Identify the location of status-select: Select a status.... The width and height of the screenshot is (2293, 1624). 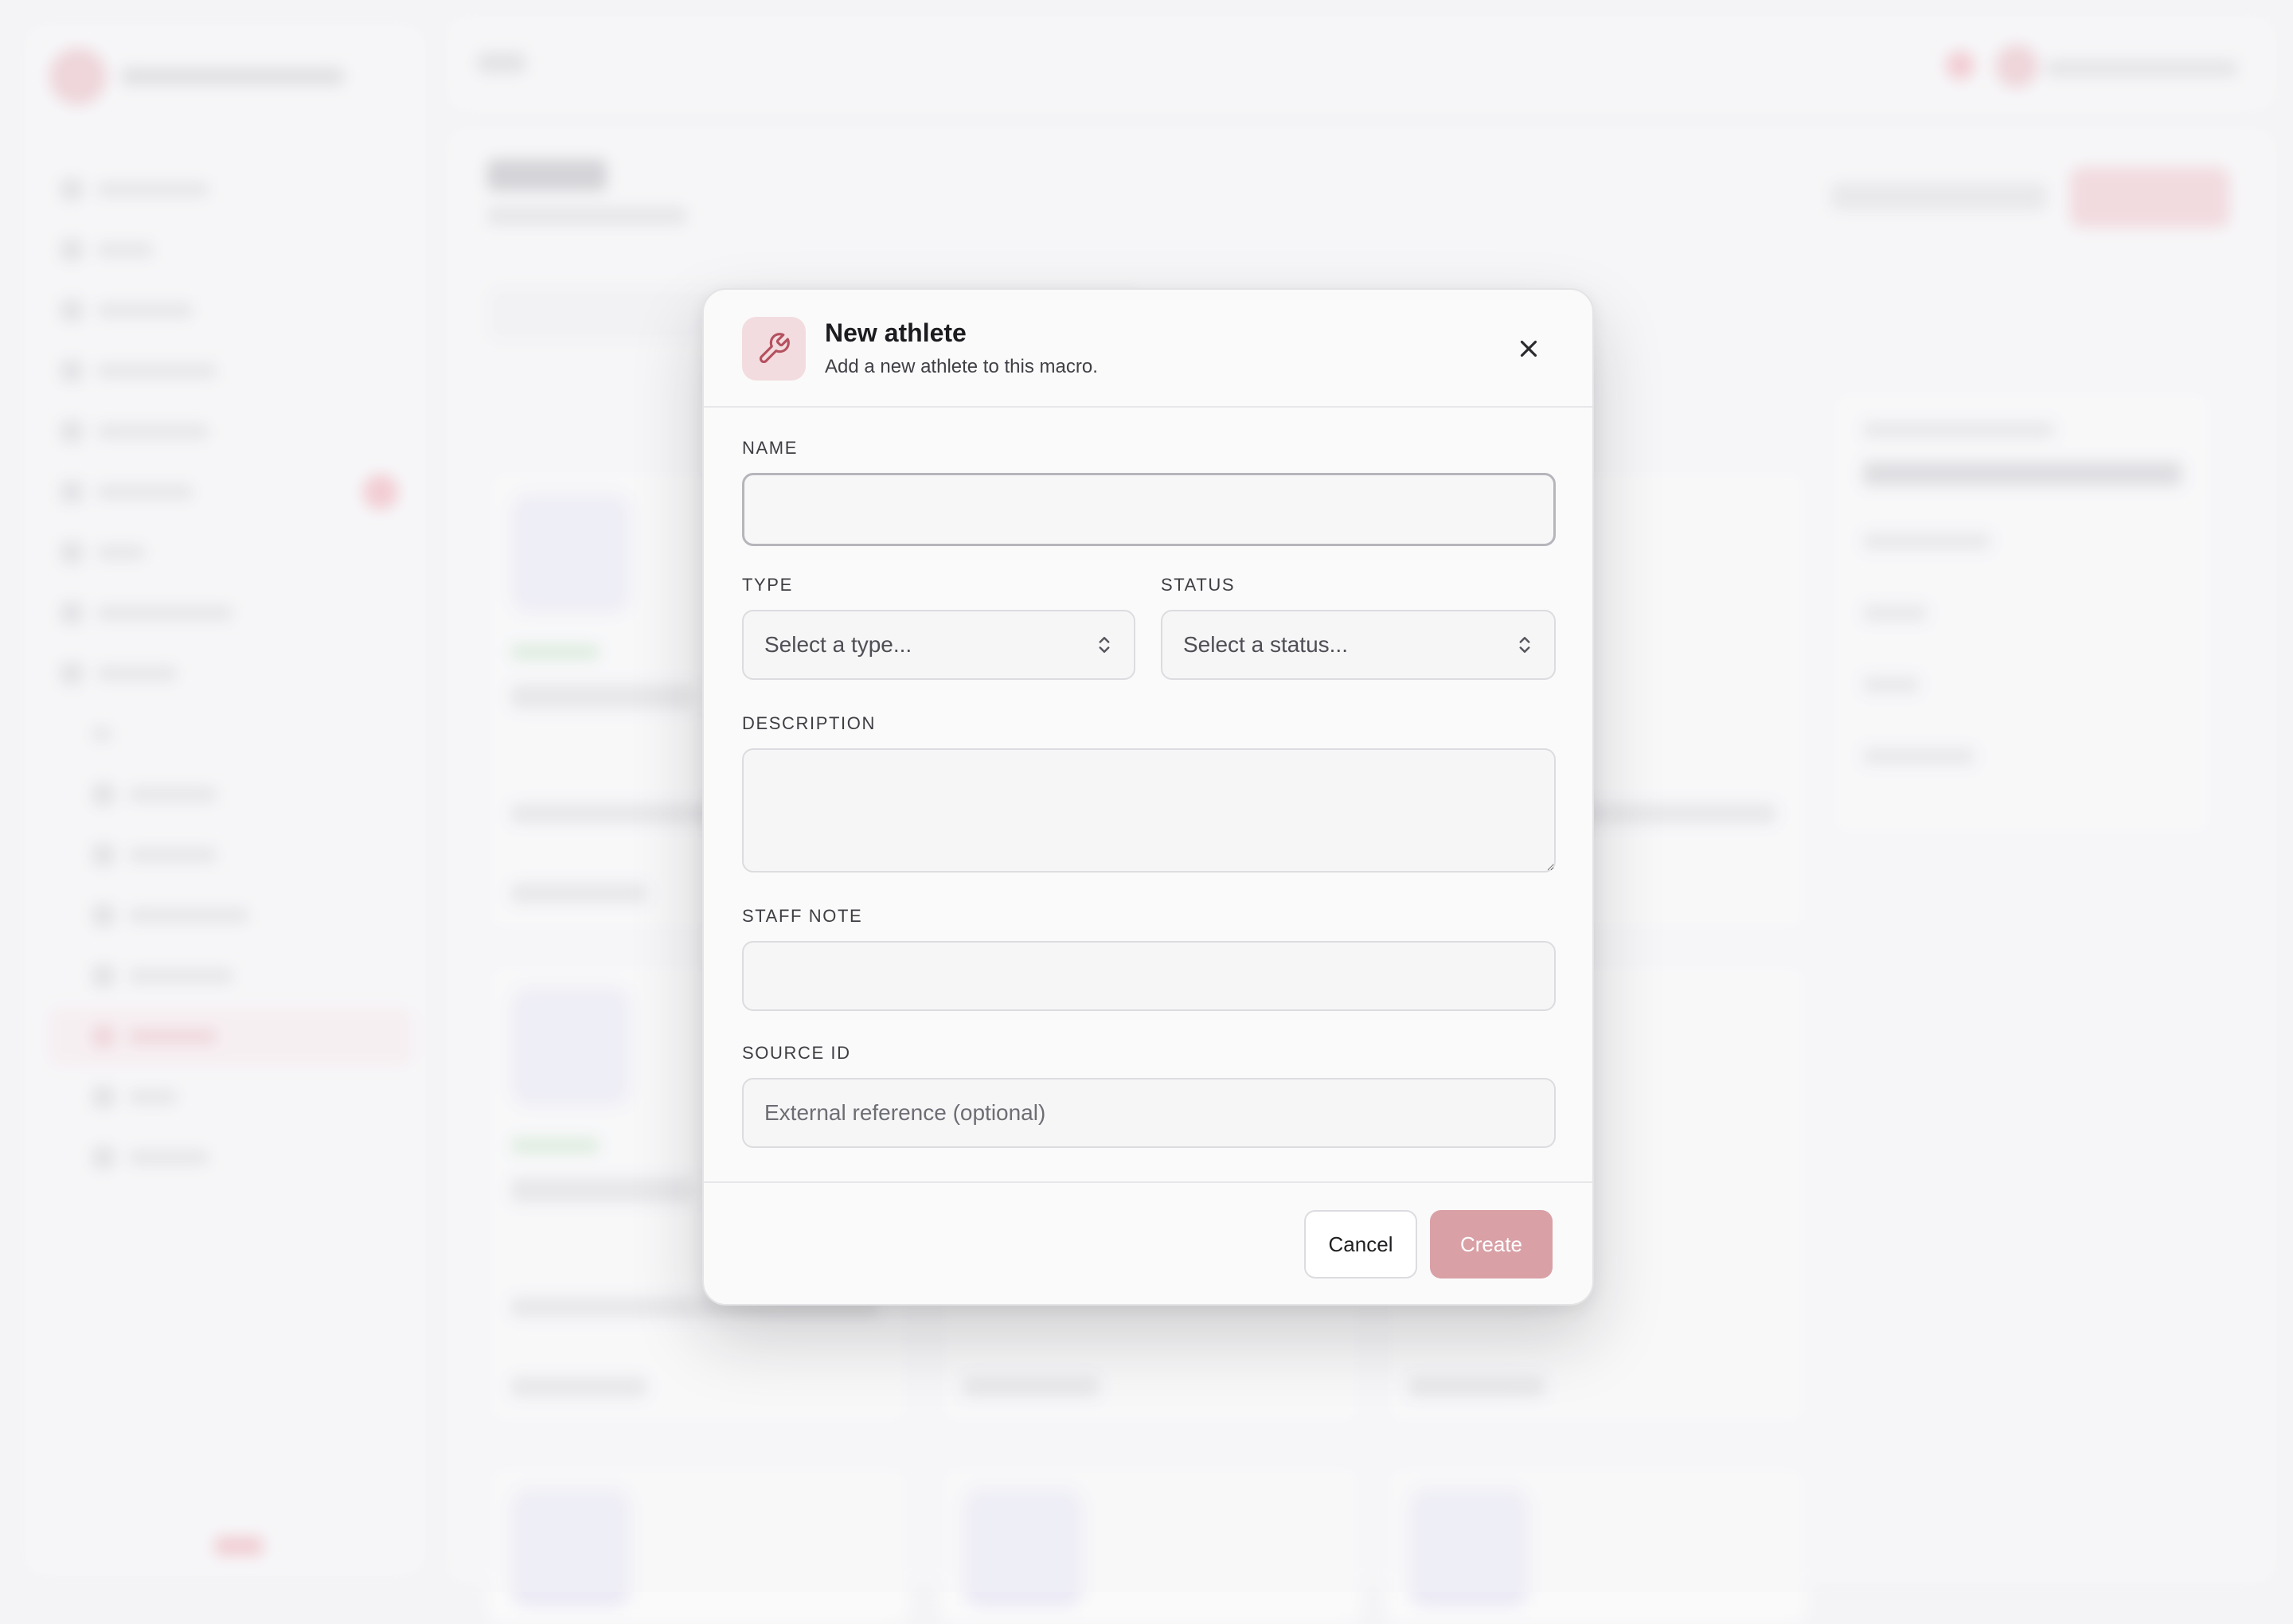
(1358, 645).